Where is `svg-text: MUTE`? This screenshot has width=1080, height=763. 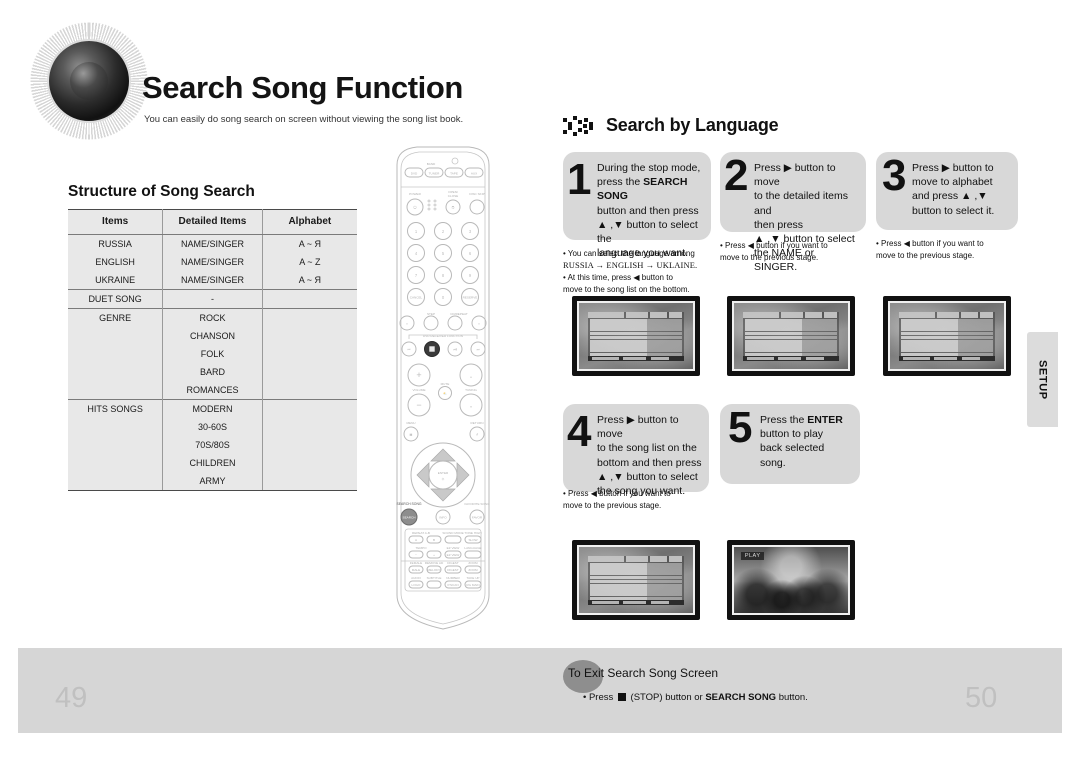 svg-text: MUTE is located at coordinates (445, 384).